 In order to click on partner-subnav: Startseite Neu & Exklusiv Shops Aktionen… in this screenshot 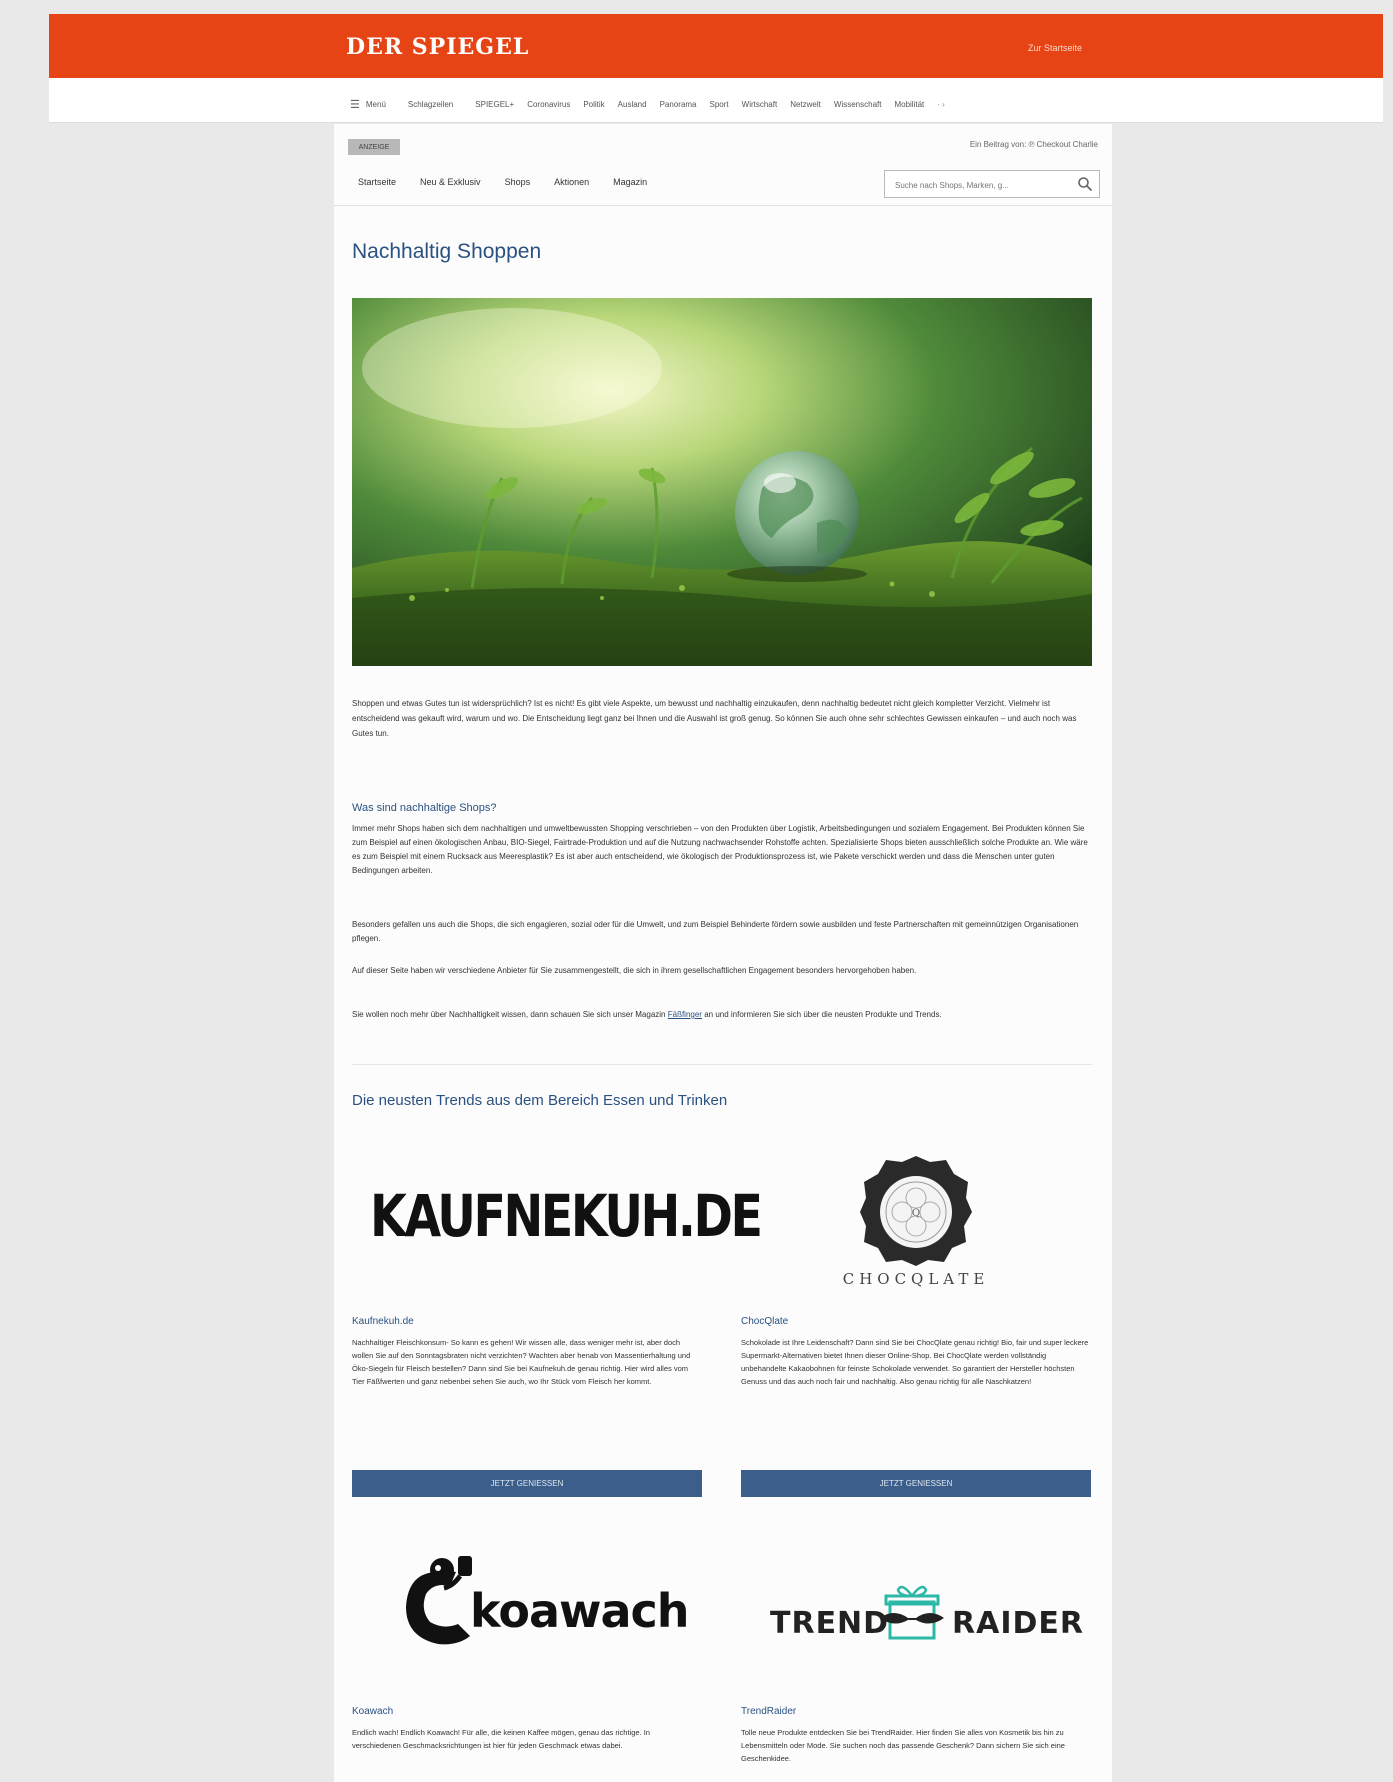, I will do `click(502, 182)`.